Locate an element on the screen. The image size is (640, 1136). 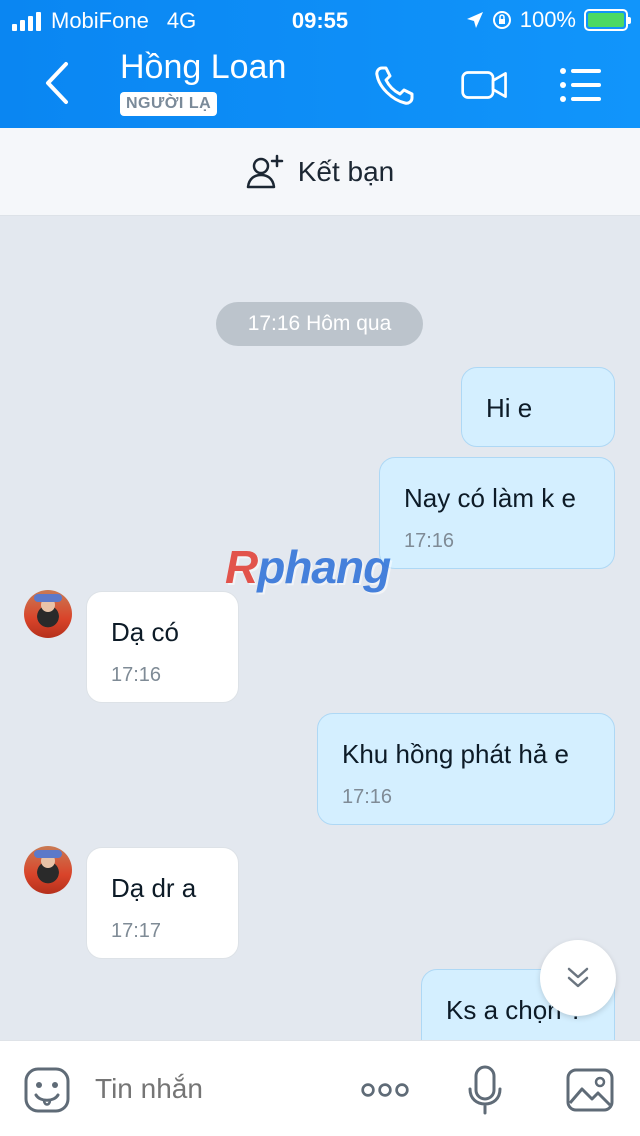
message-bubble-incoming: Dạ dr a 17:17 is located at coordinates (162, 903).